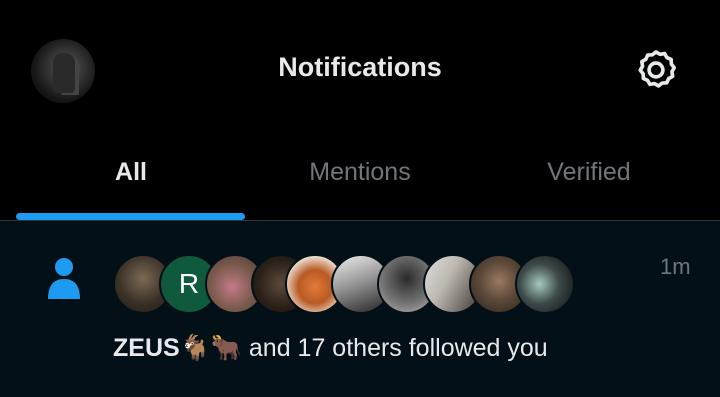 The width and height of the screenshot is (720, 397). What do you see at coordinates (656, 70) in the screenshot?
I see `gear-icon` at bounding box center [656, 70].